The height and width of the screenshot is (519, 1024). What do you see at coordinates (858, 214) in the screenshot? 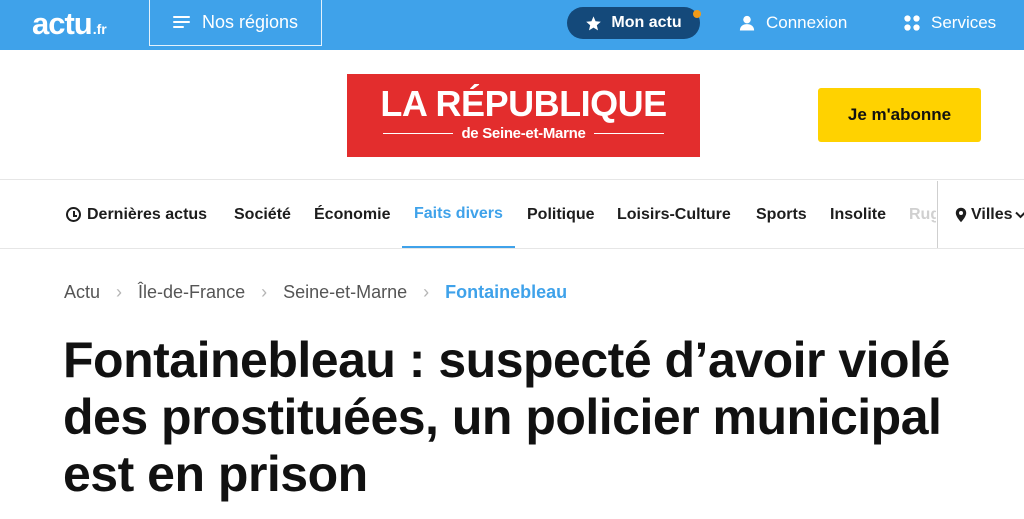
I see `nav-item-insolite: Insolite` at bounding box center [858, 214].